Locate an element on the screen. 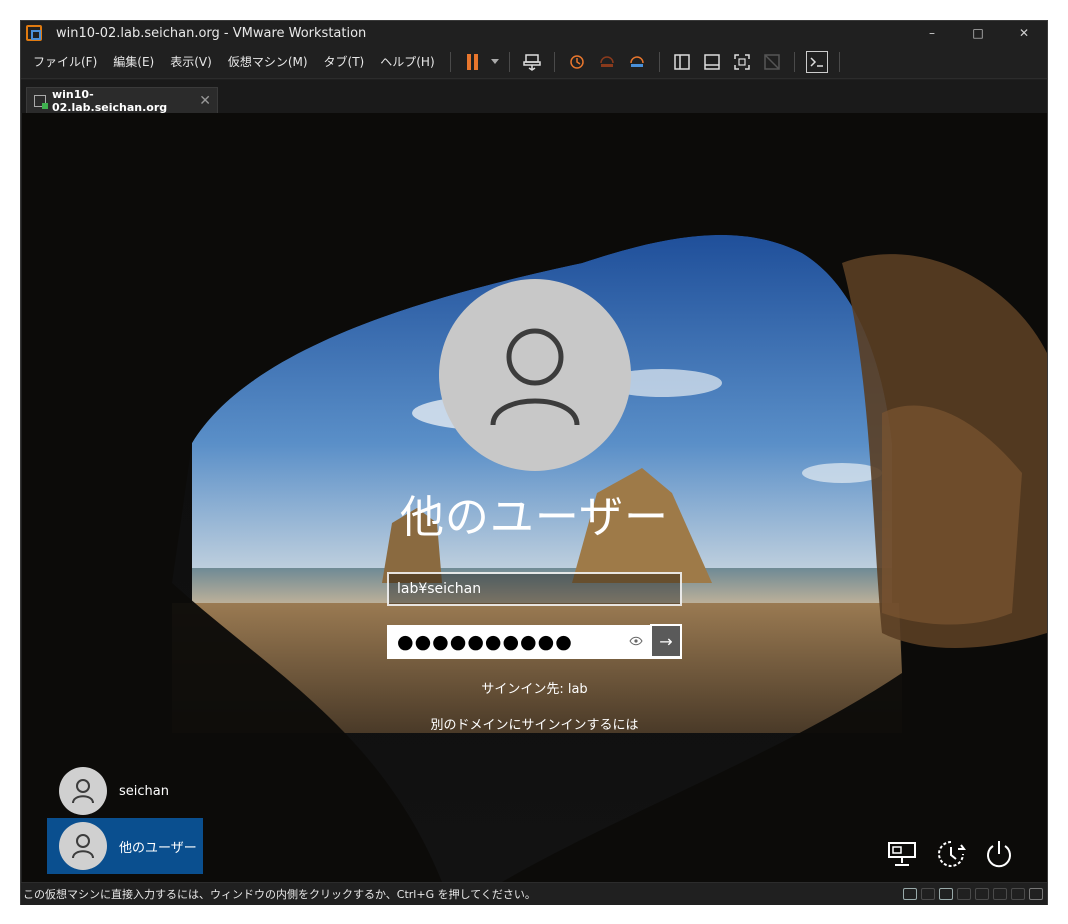 This screenshot has width=1068, height=924. ease-of-access-icon is located at coordinates (951, 854).